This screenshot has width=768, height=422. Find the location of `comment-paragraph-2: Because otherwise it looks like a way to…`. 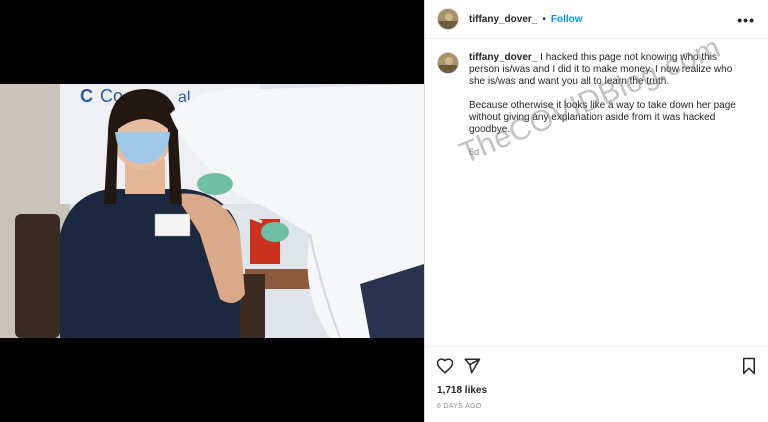

comment-paragraph-2: Because otherwise it looks like a way to… is located at coordinates (602, 117).